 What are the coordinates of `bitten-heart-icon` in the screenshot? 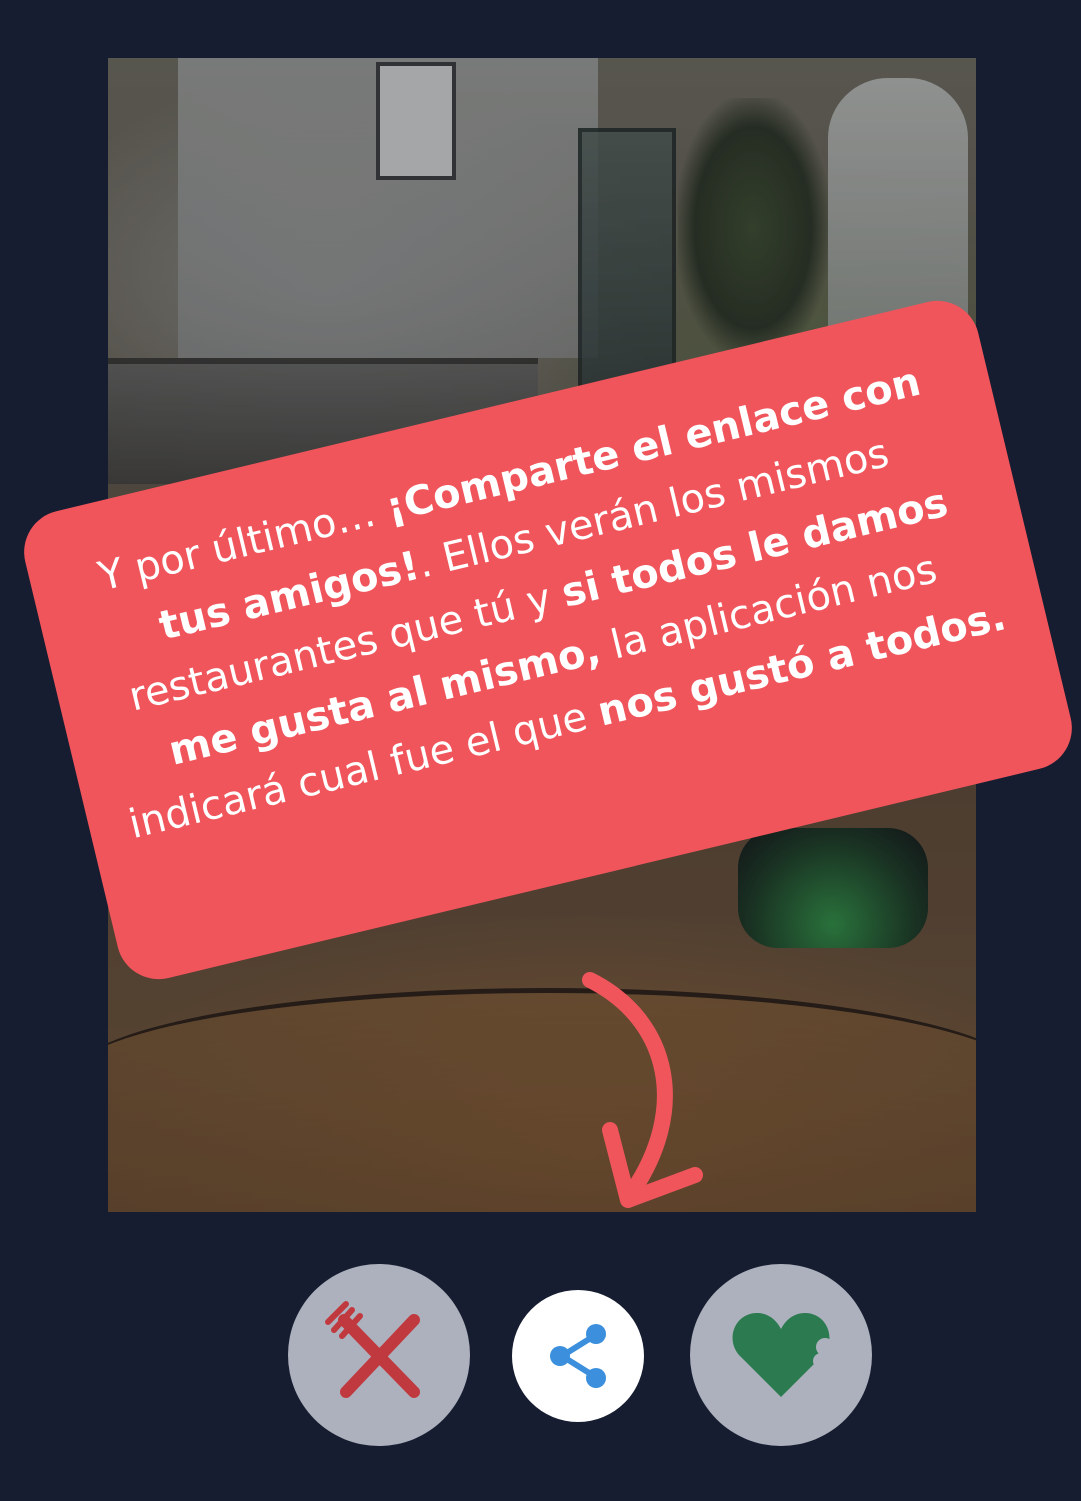 It's located at (782, 1355).